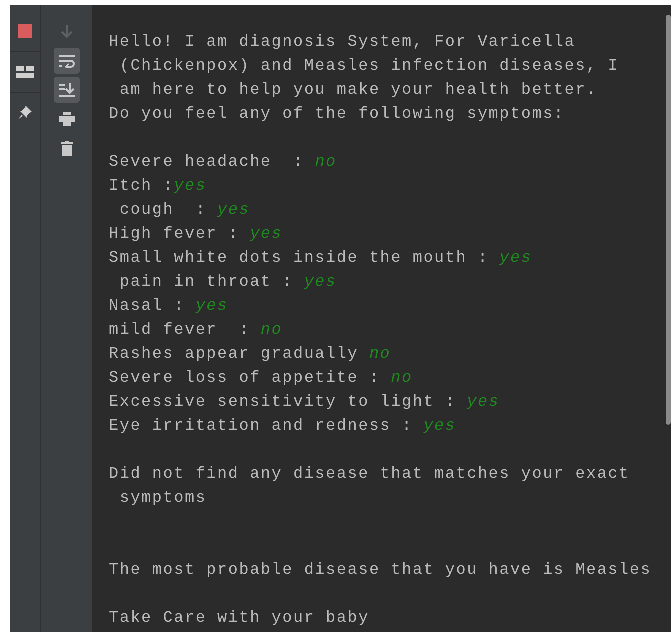  I want to click on symptom-question: Eye irritation and redness :, so click(261, 426).